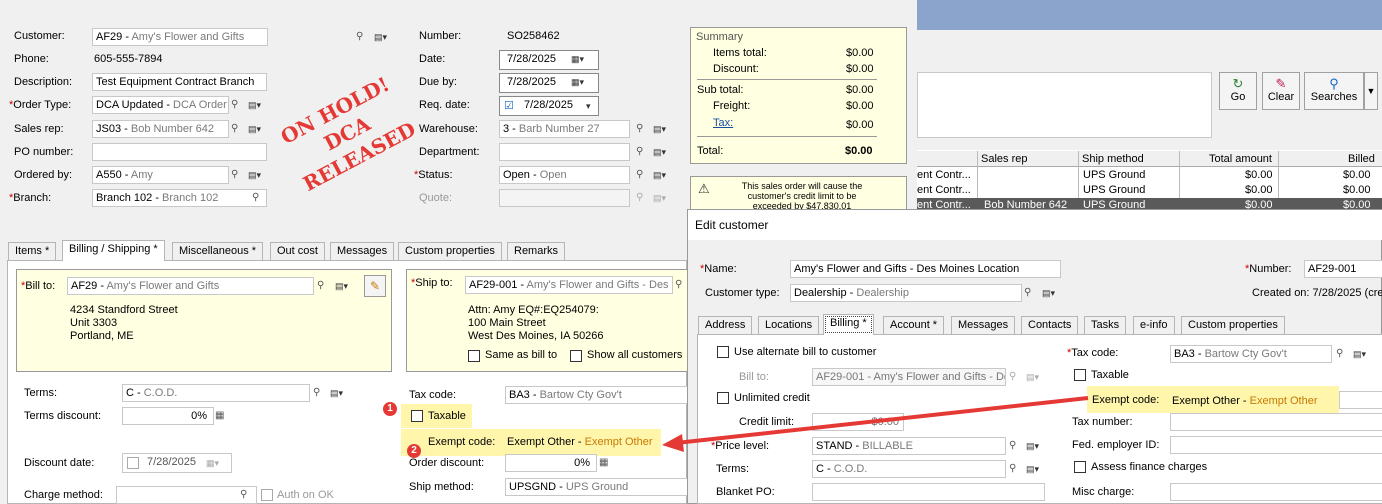 The height and width of the screenshot is (504, 1382). What do you see at coordinates (414, 451) in the screenshot?
I see `annotation-badge-2: 2` at bounding box center [414, 451].